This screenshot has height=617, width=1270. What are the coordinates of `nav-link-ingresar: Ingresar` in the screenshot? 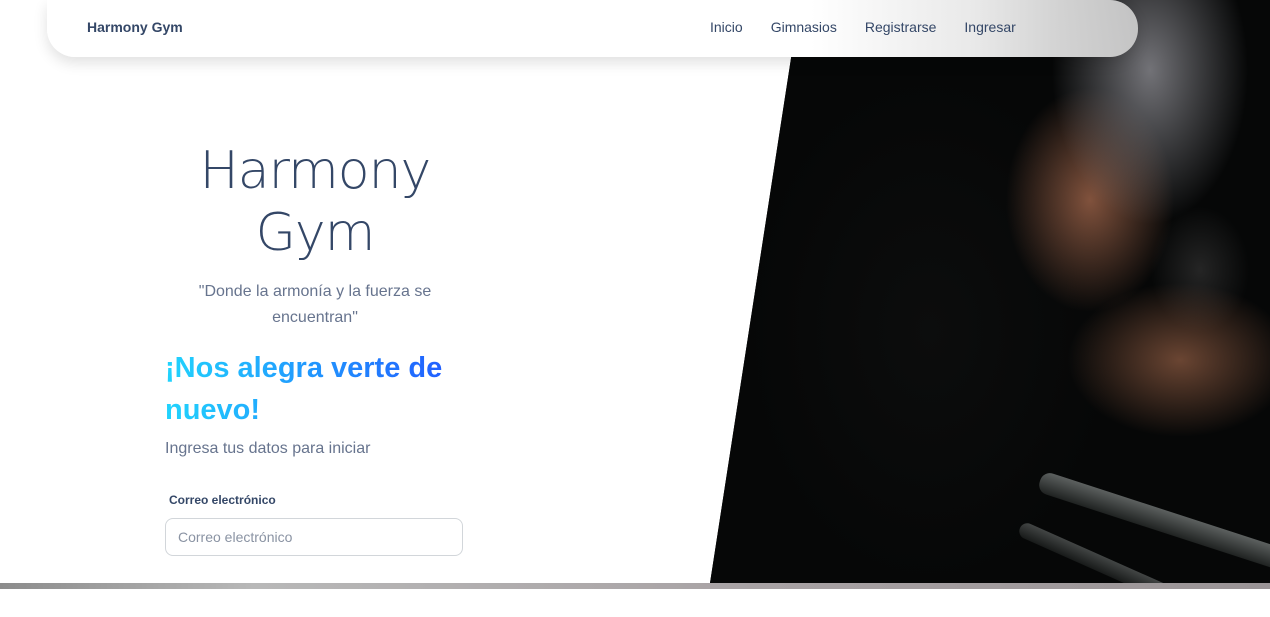 It's located at (989, 27).